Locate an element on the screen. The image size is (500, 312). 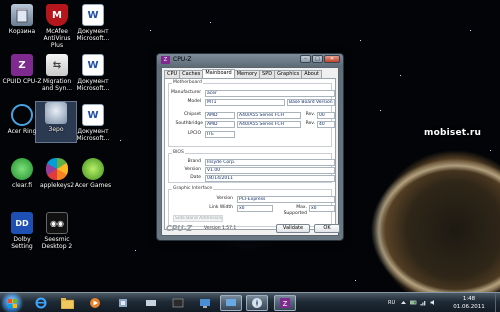
desktop-icon-label: applekeys2 is located at coordinates (57, 185).